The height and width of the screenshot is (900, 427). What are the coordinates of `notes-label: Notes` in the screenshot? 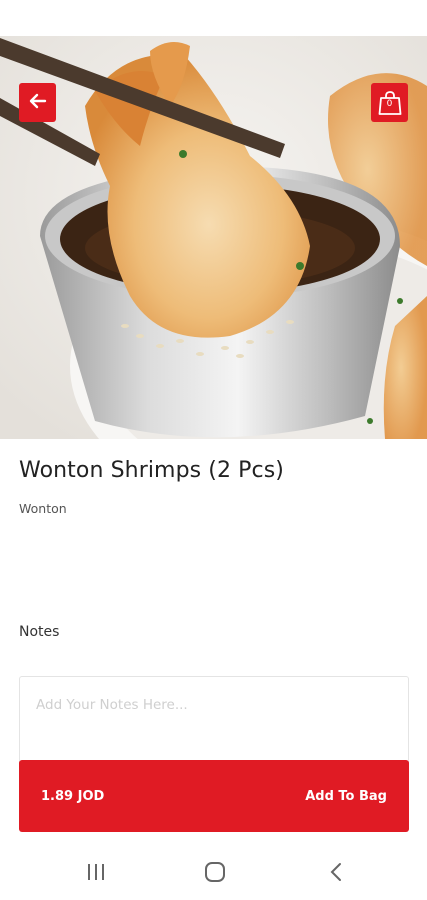 It's located at (39, 632).